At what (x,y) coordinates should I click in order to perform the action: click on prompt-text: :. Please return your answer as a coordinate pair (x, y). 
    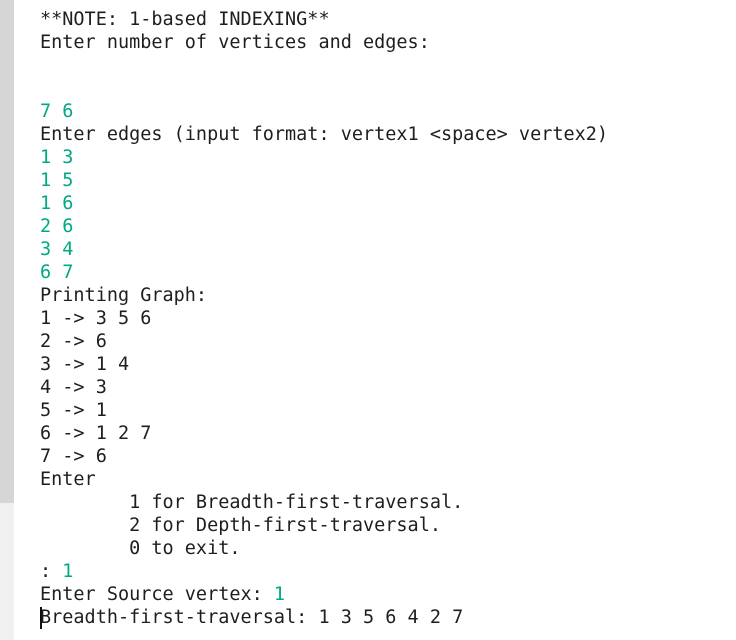
    Looking at the image, I should click on (51, 571).